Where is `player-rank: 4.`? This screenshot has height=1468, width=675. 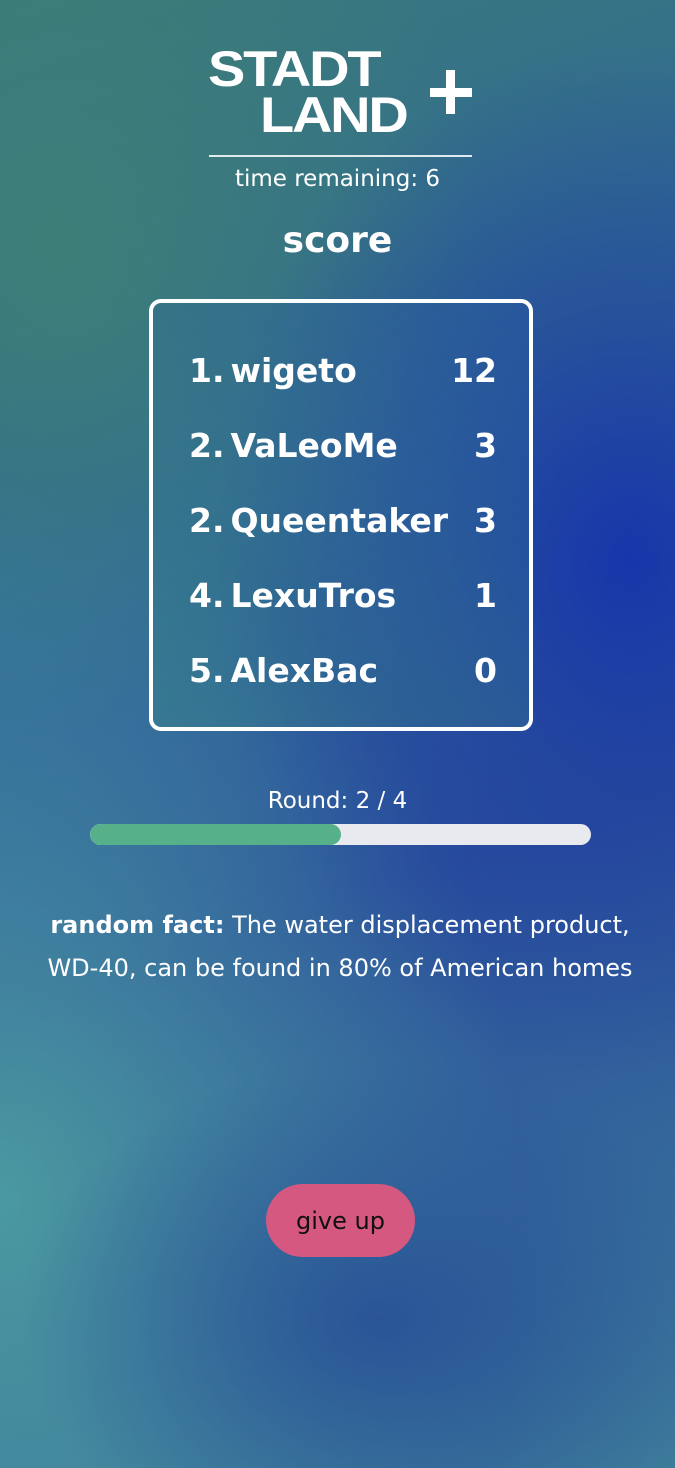 player-rank: 4. is located at coordinates (207, 595).